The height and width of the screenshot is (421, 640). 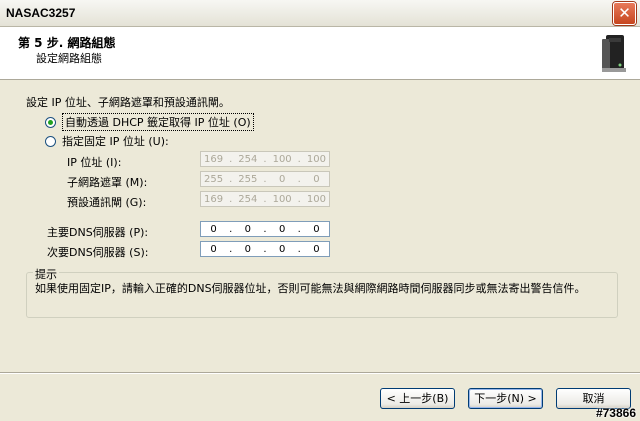 I want to click on tip-legend: 提示, so click(x=46, y=274).